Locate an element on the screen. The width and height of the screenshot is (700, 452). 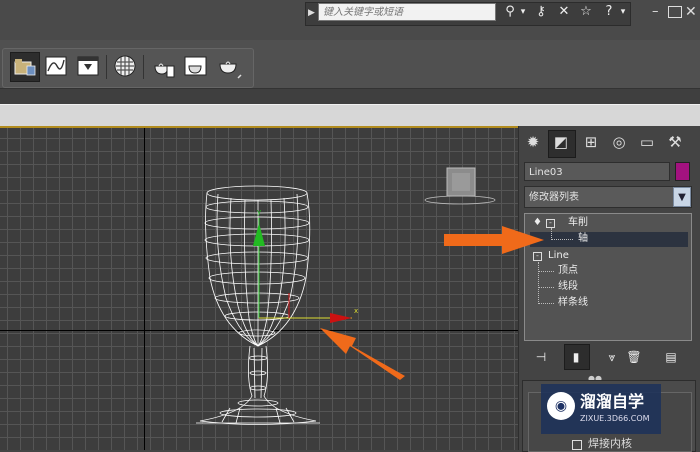
watermark-title: 溜溜自学 is located at coordinates (612, 401).